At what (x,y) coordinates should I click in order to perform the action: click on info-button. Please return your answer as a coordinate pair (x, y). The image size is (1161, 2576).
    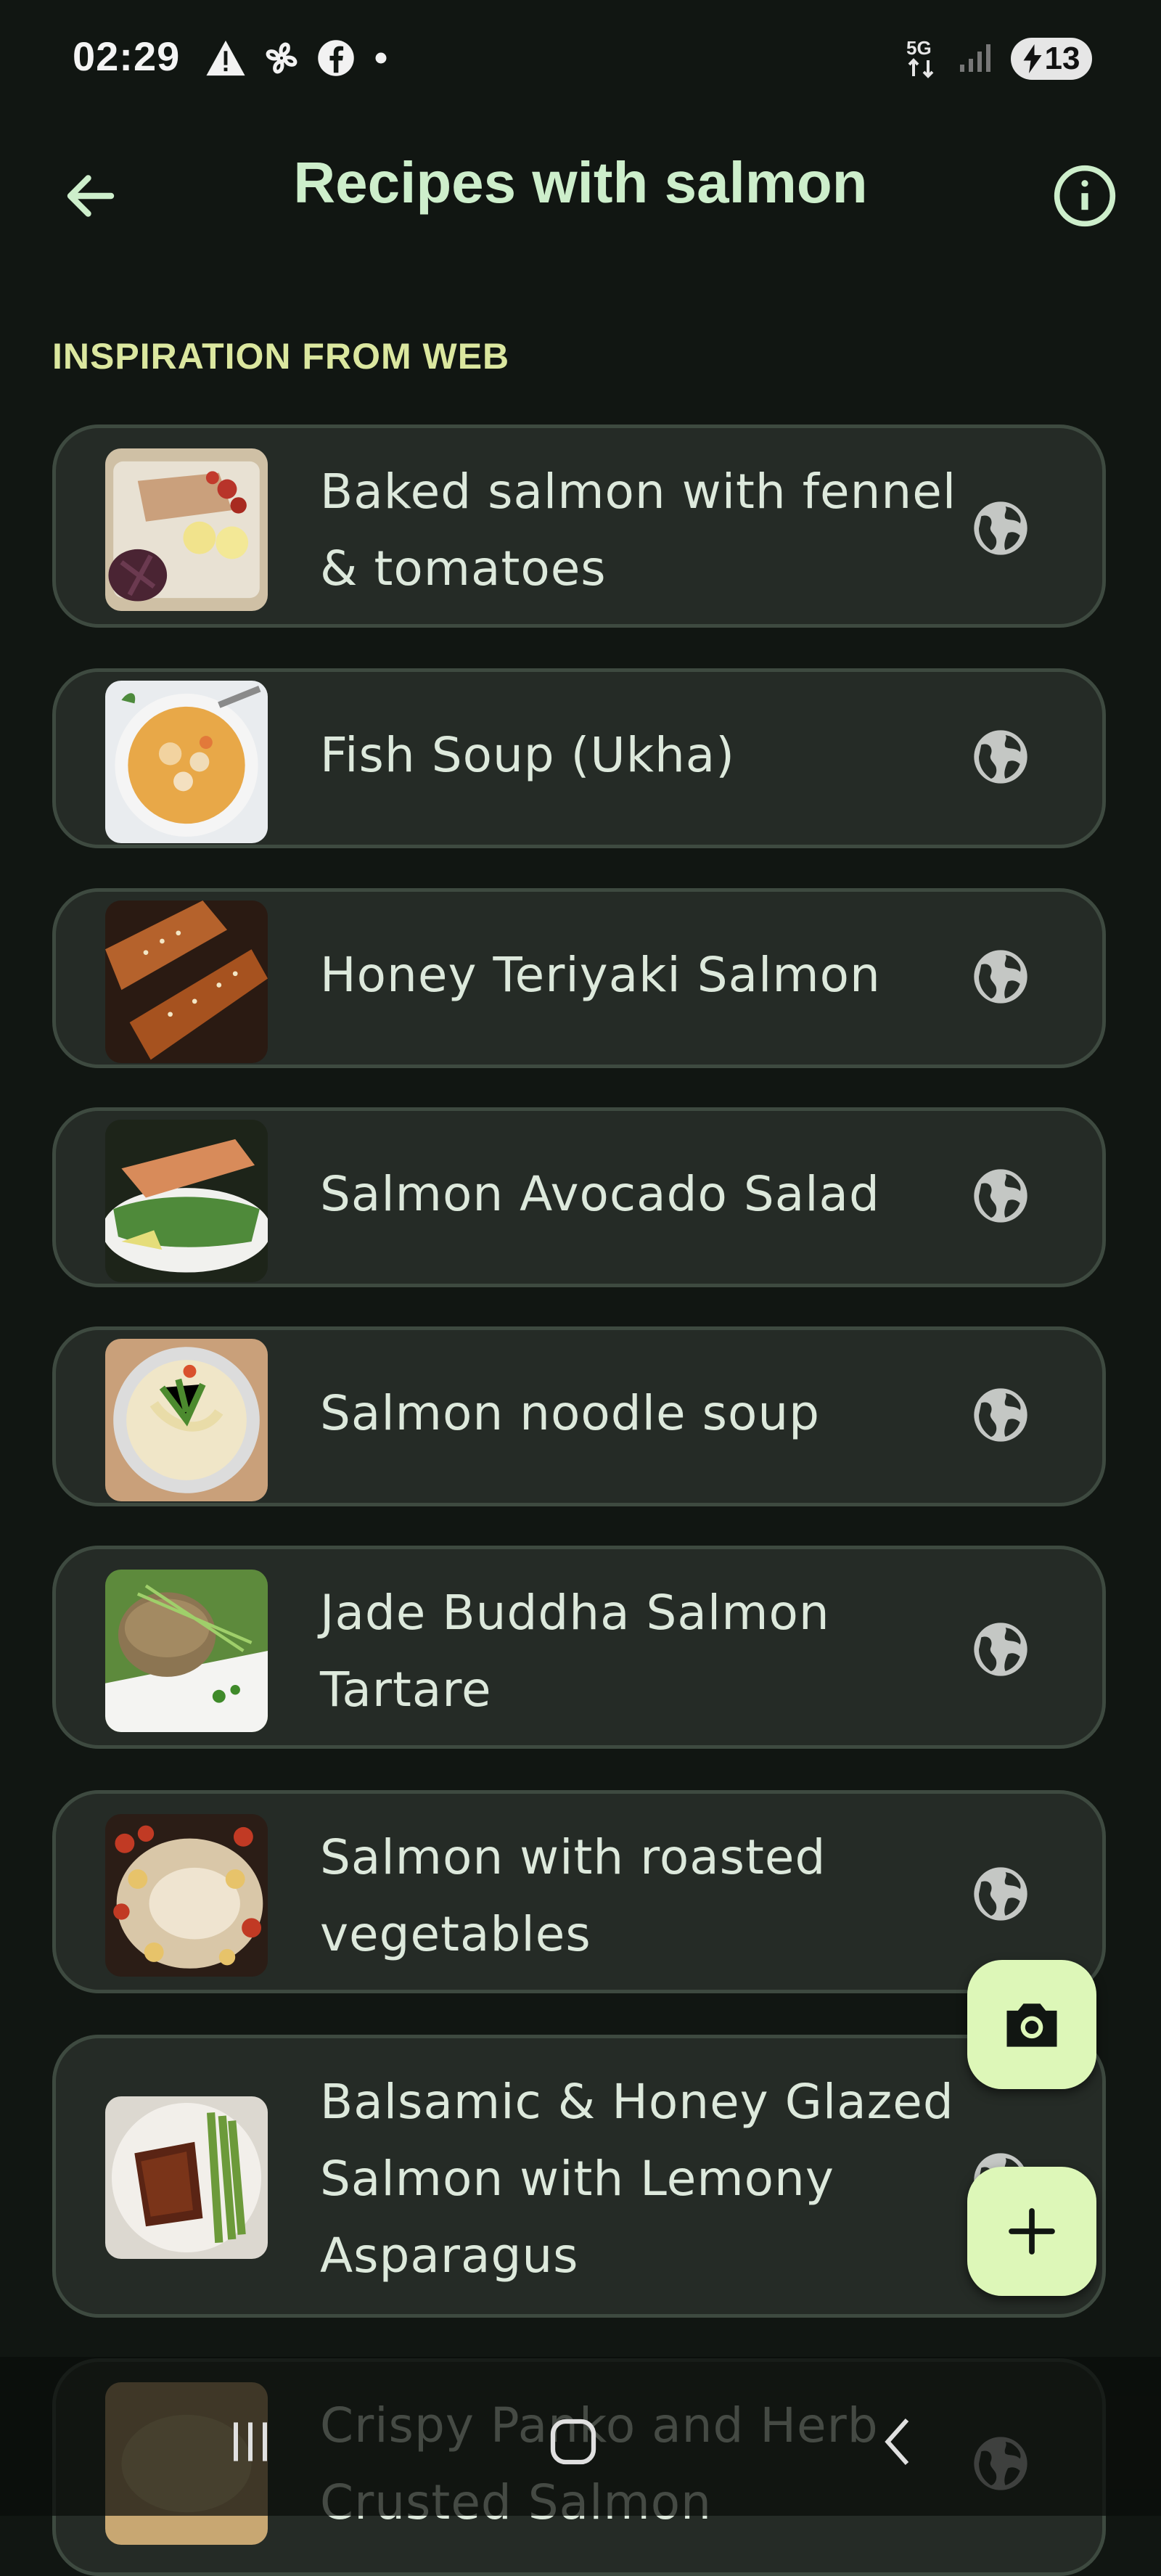
    Looking at the image, I should click on (1085, 196).